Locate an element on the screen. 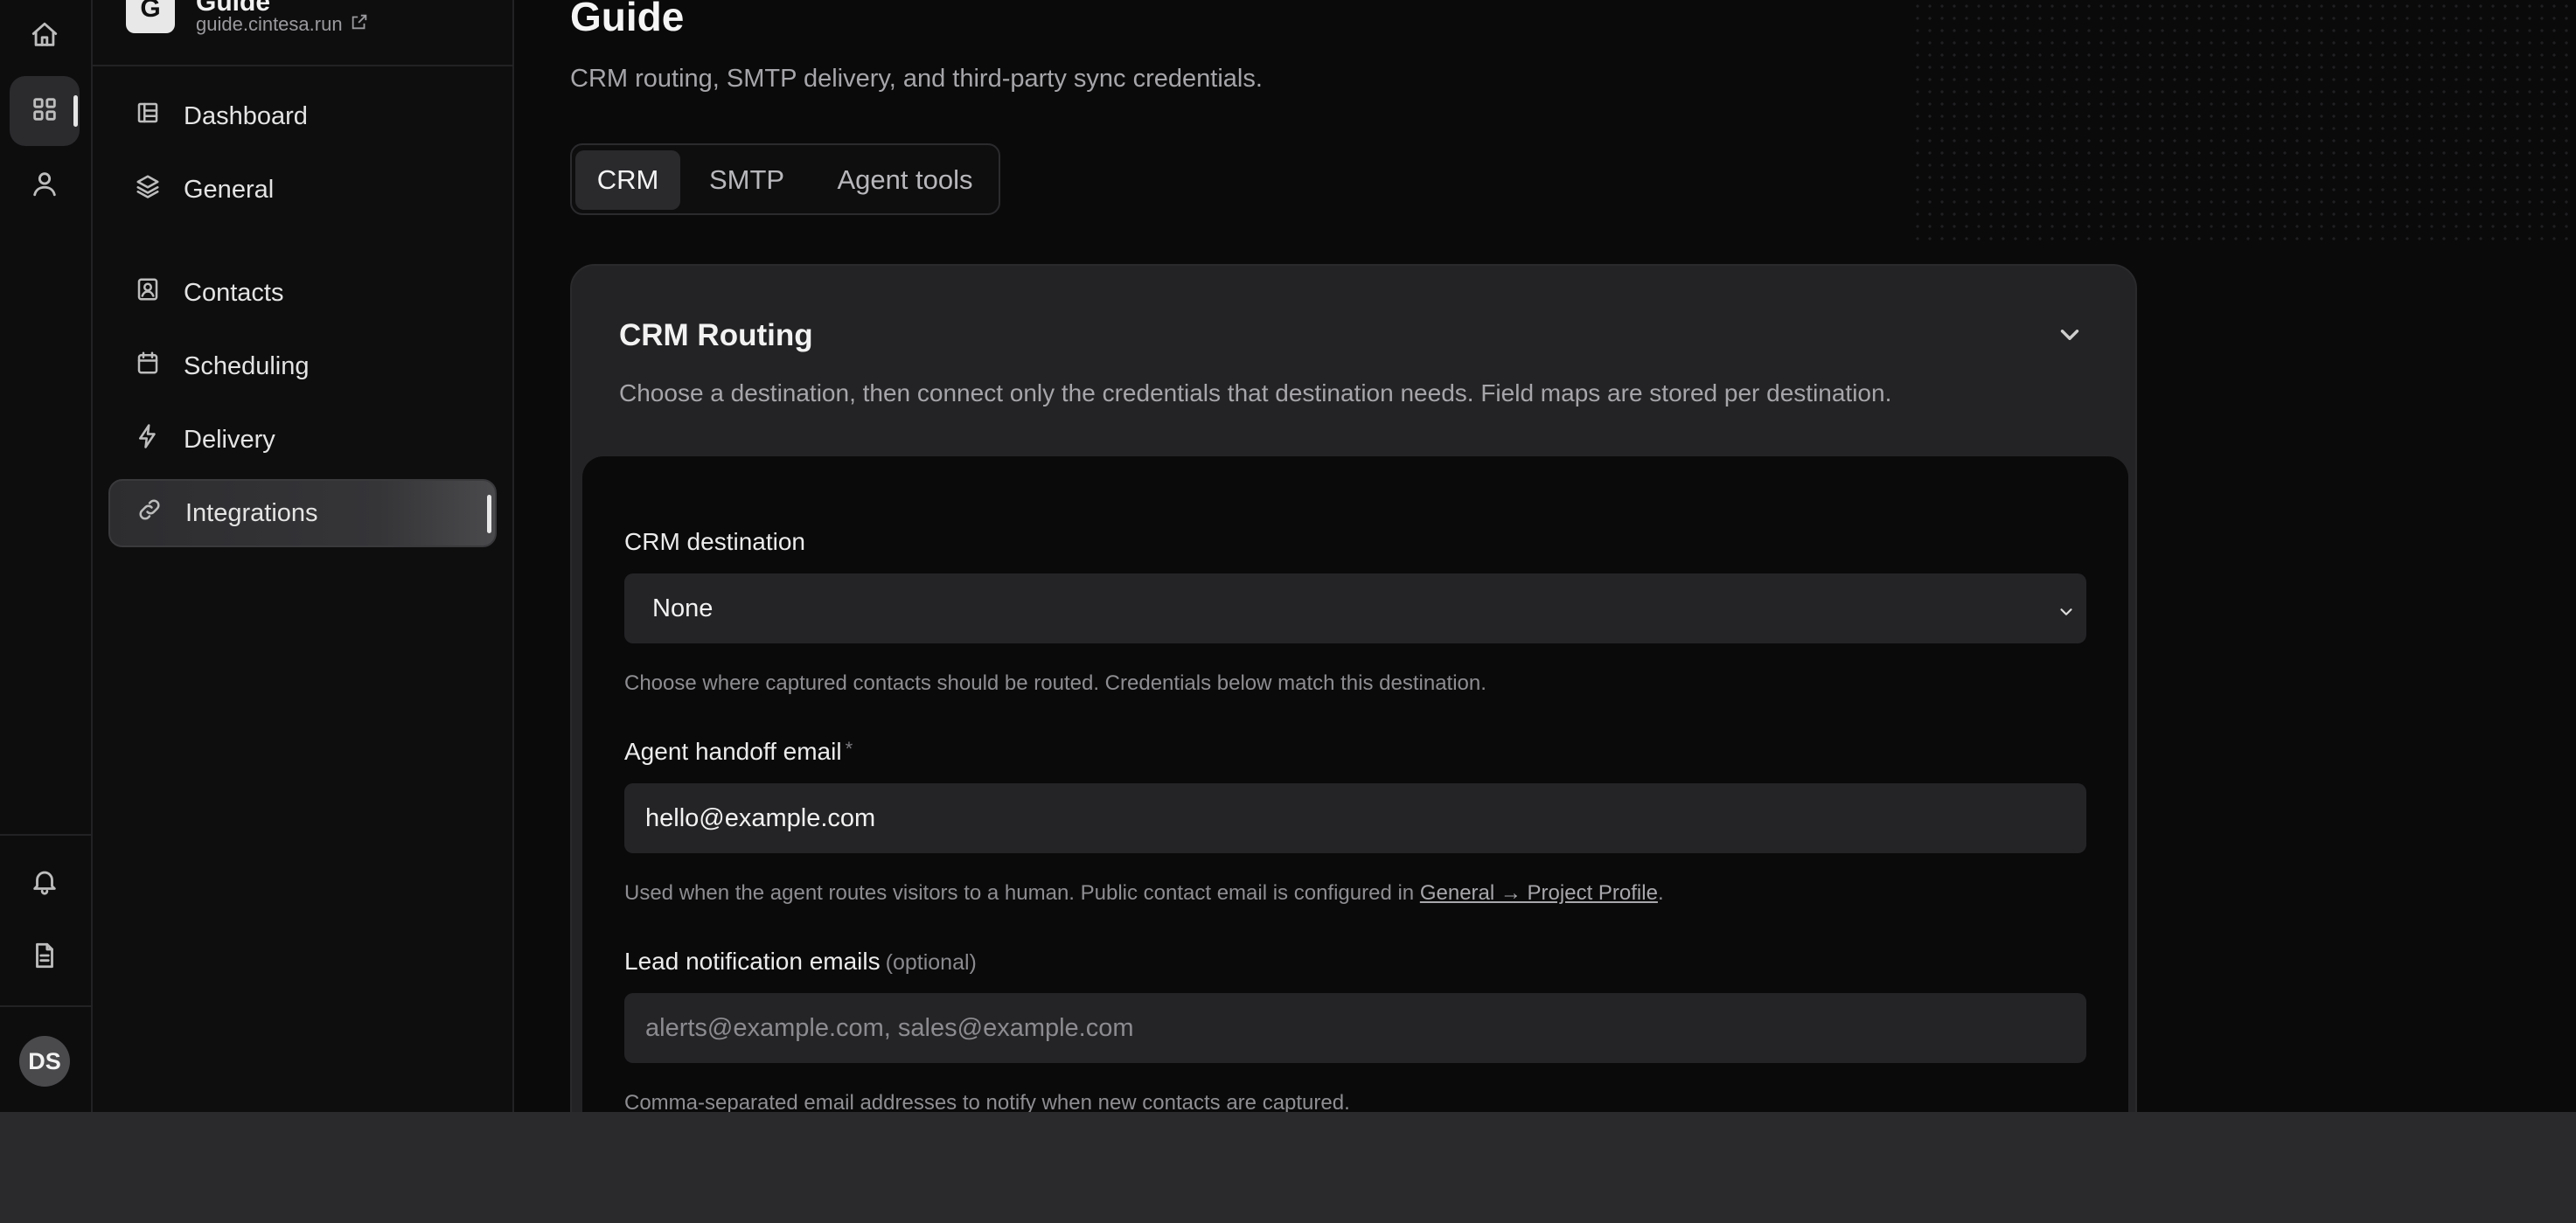 This screenshot has height=1223, width=2576. dashboard-icon is located at coordinates (148, 117).